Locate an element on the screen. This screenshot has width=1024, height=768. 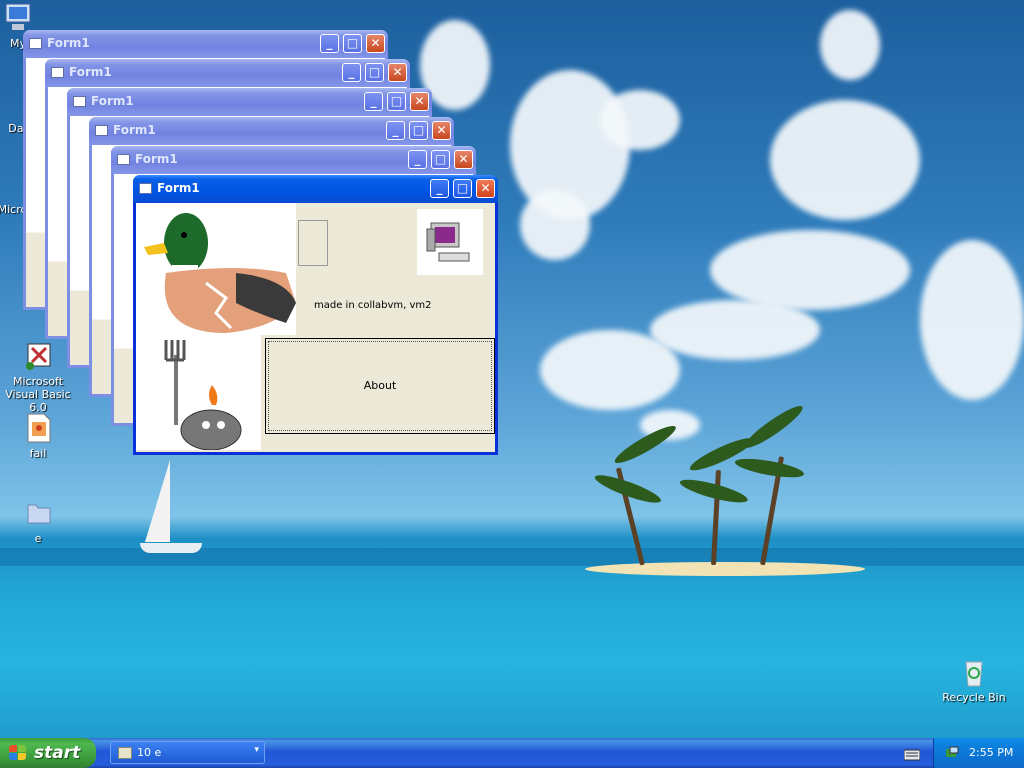
start-label: start is located at coordinates (57, 753).